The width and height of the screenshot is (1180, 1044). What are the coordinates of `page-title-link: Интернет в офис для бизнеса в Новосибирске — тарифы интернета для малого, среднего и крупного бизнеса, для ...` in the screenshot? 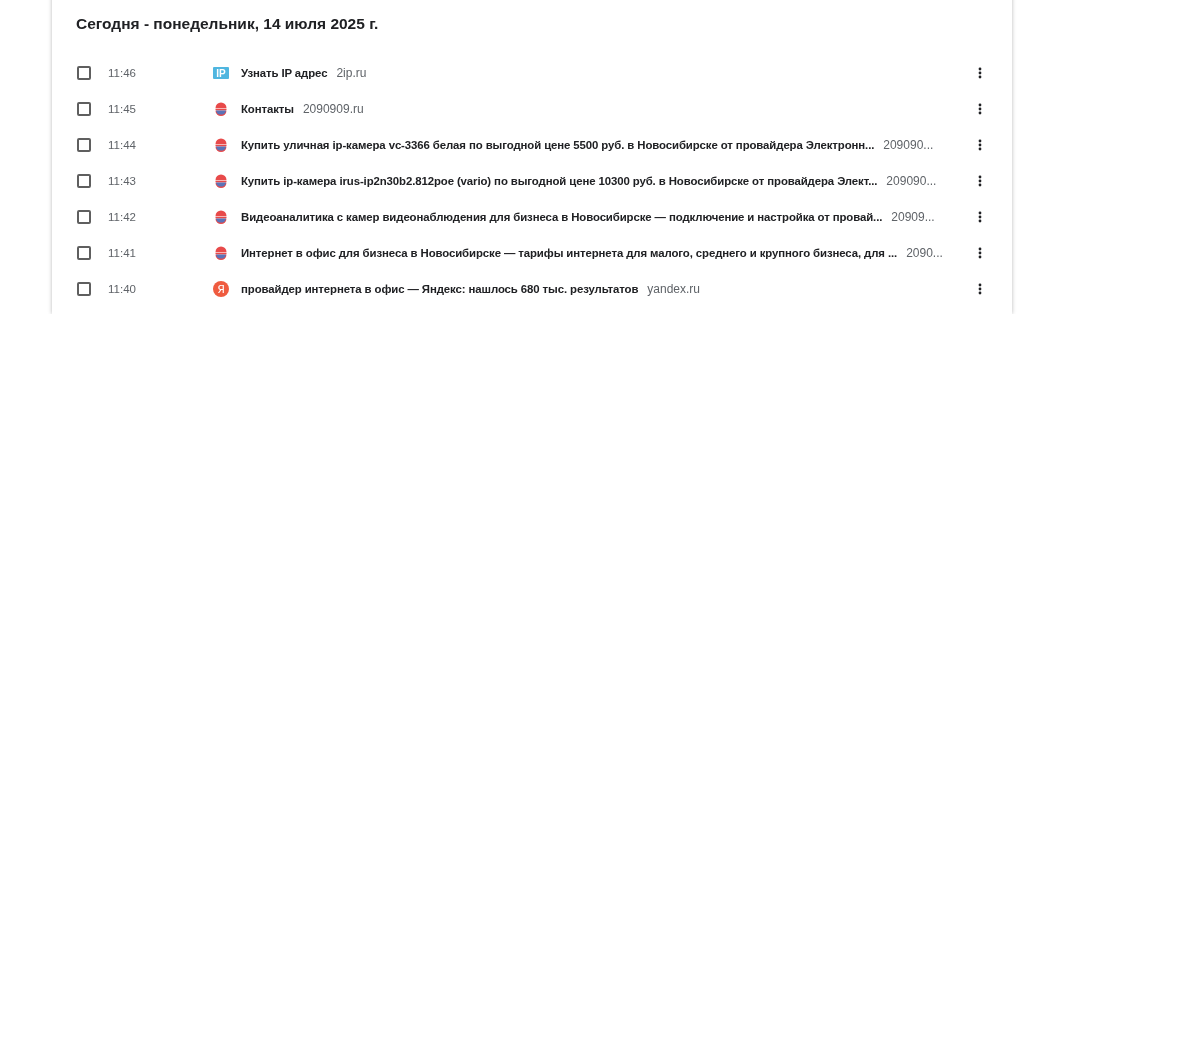 It's located at (569, 253).